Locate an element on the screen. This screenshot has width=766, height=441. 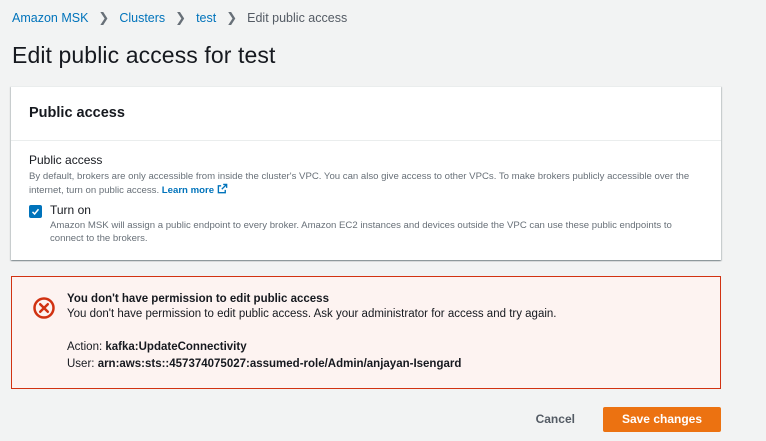
save-changes-button: Save changes is located at coordinates (661, 419).